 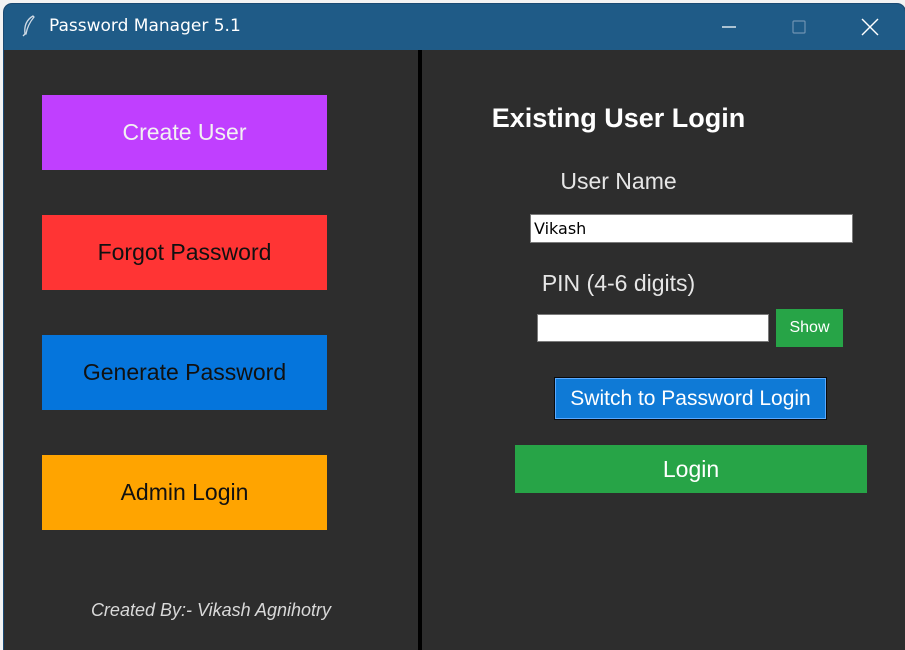 What do you see at coordinates (690, 398) in the screenshot?
I see `switch-to-password-login-button: Switch to Password Login` at bounding box center [690, 398].